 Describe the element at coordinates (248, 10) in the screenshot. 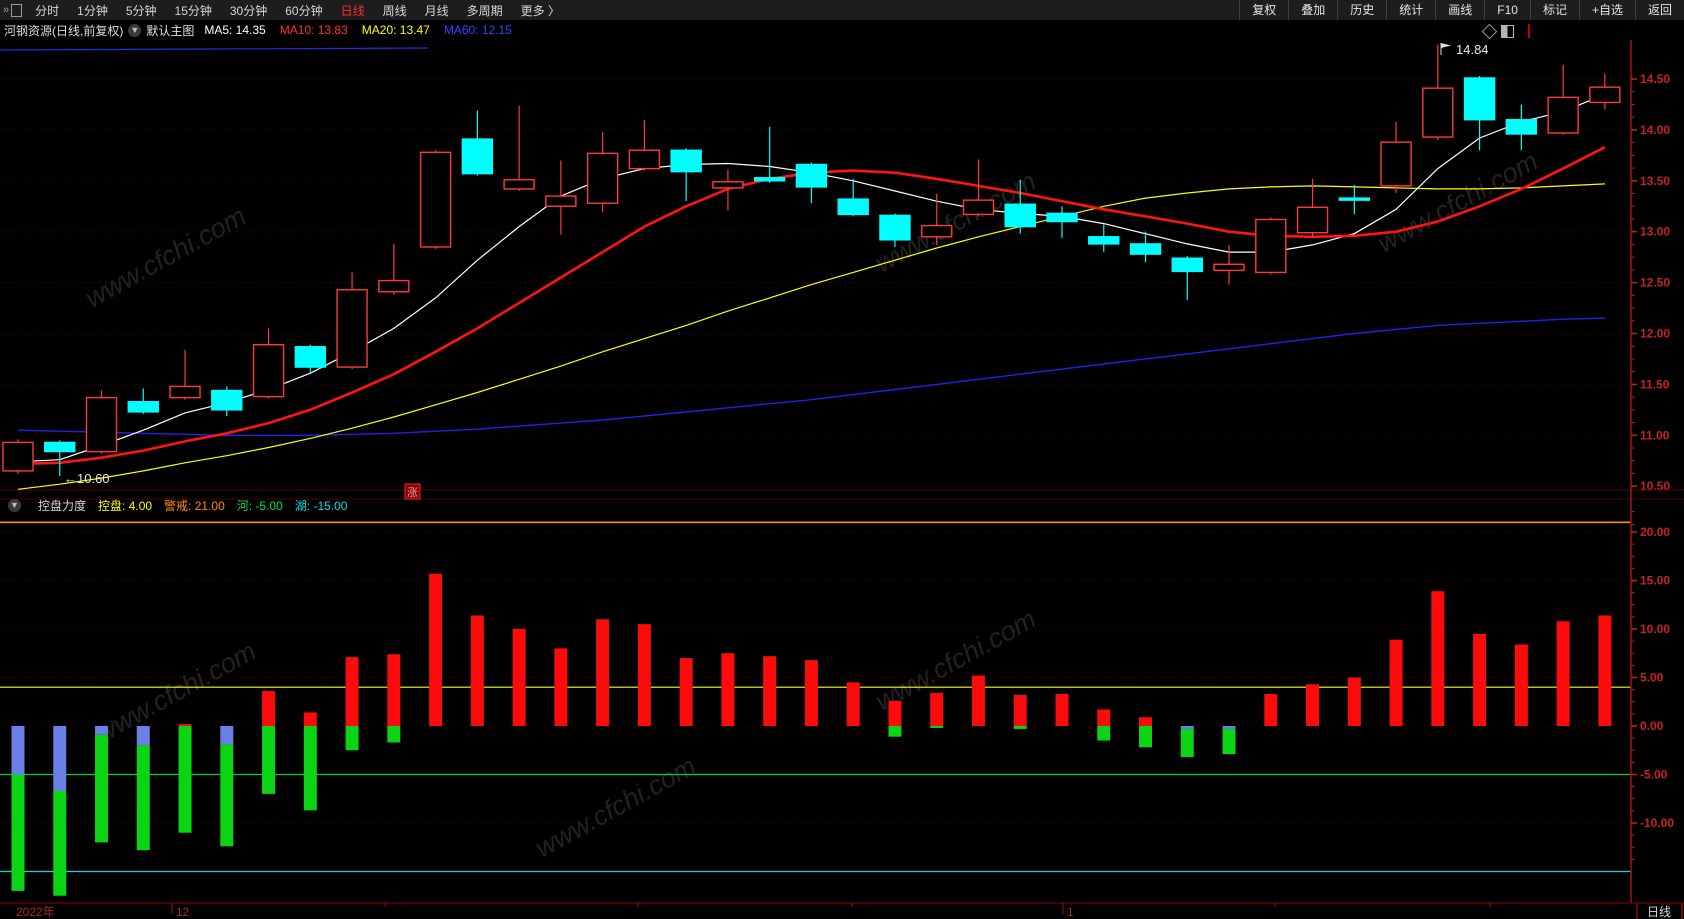

I see `period-tab: 30分钟` at that location.